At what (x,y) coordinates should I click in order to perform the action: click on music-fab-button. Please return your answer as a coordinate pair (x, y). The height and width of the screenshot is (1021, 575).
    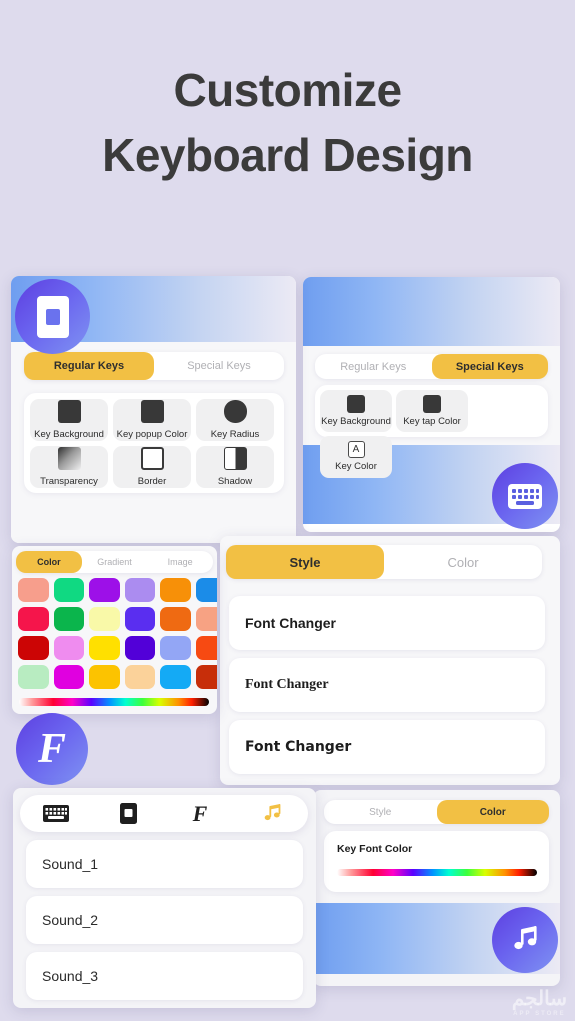
    Looking at the image, I should click on (525, 940).